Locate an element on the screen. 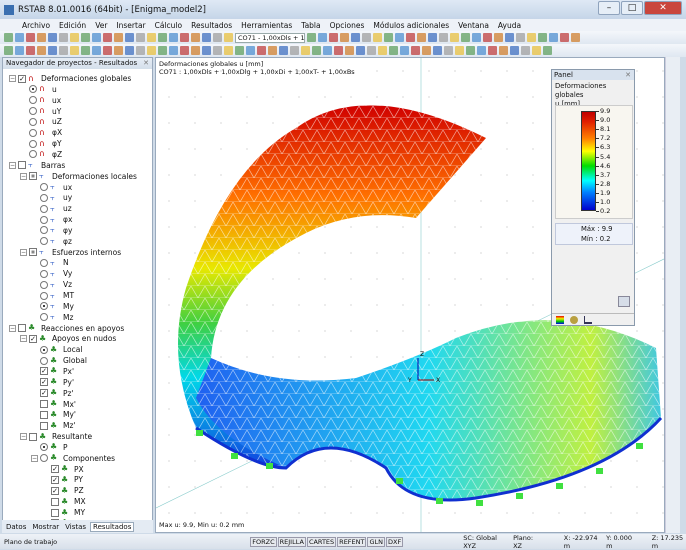 This screenshot has height=550, width=686. tree-item: − ⫟ Barras is located at coordinates (37, 165).